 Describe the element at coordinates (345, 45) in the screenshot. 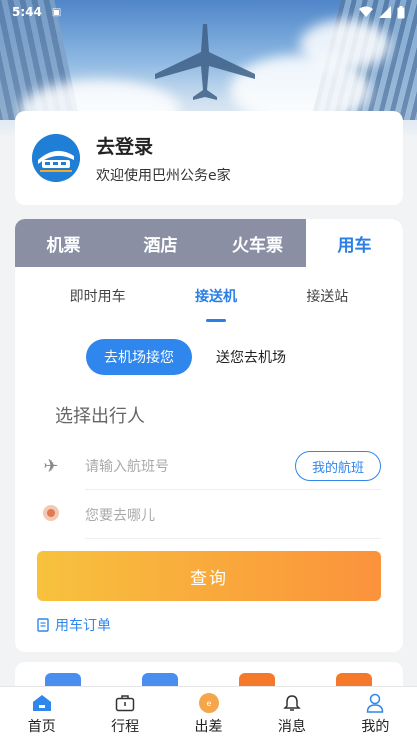

I see `cloud` at that location.